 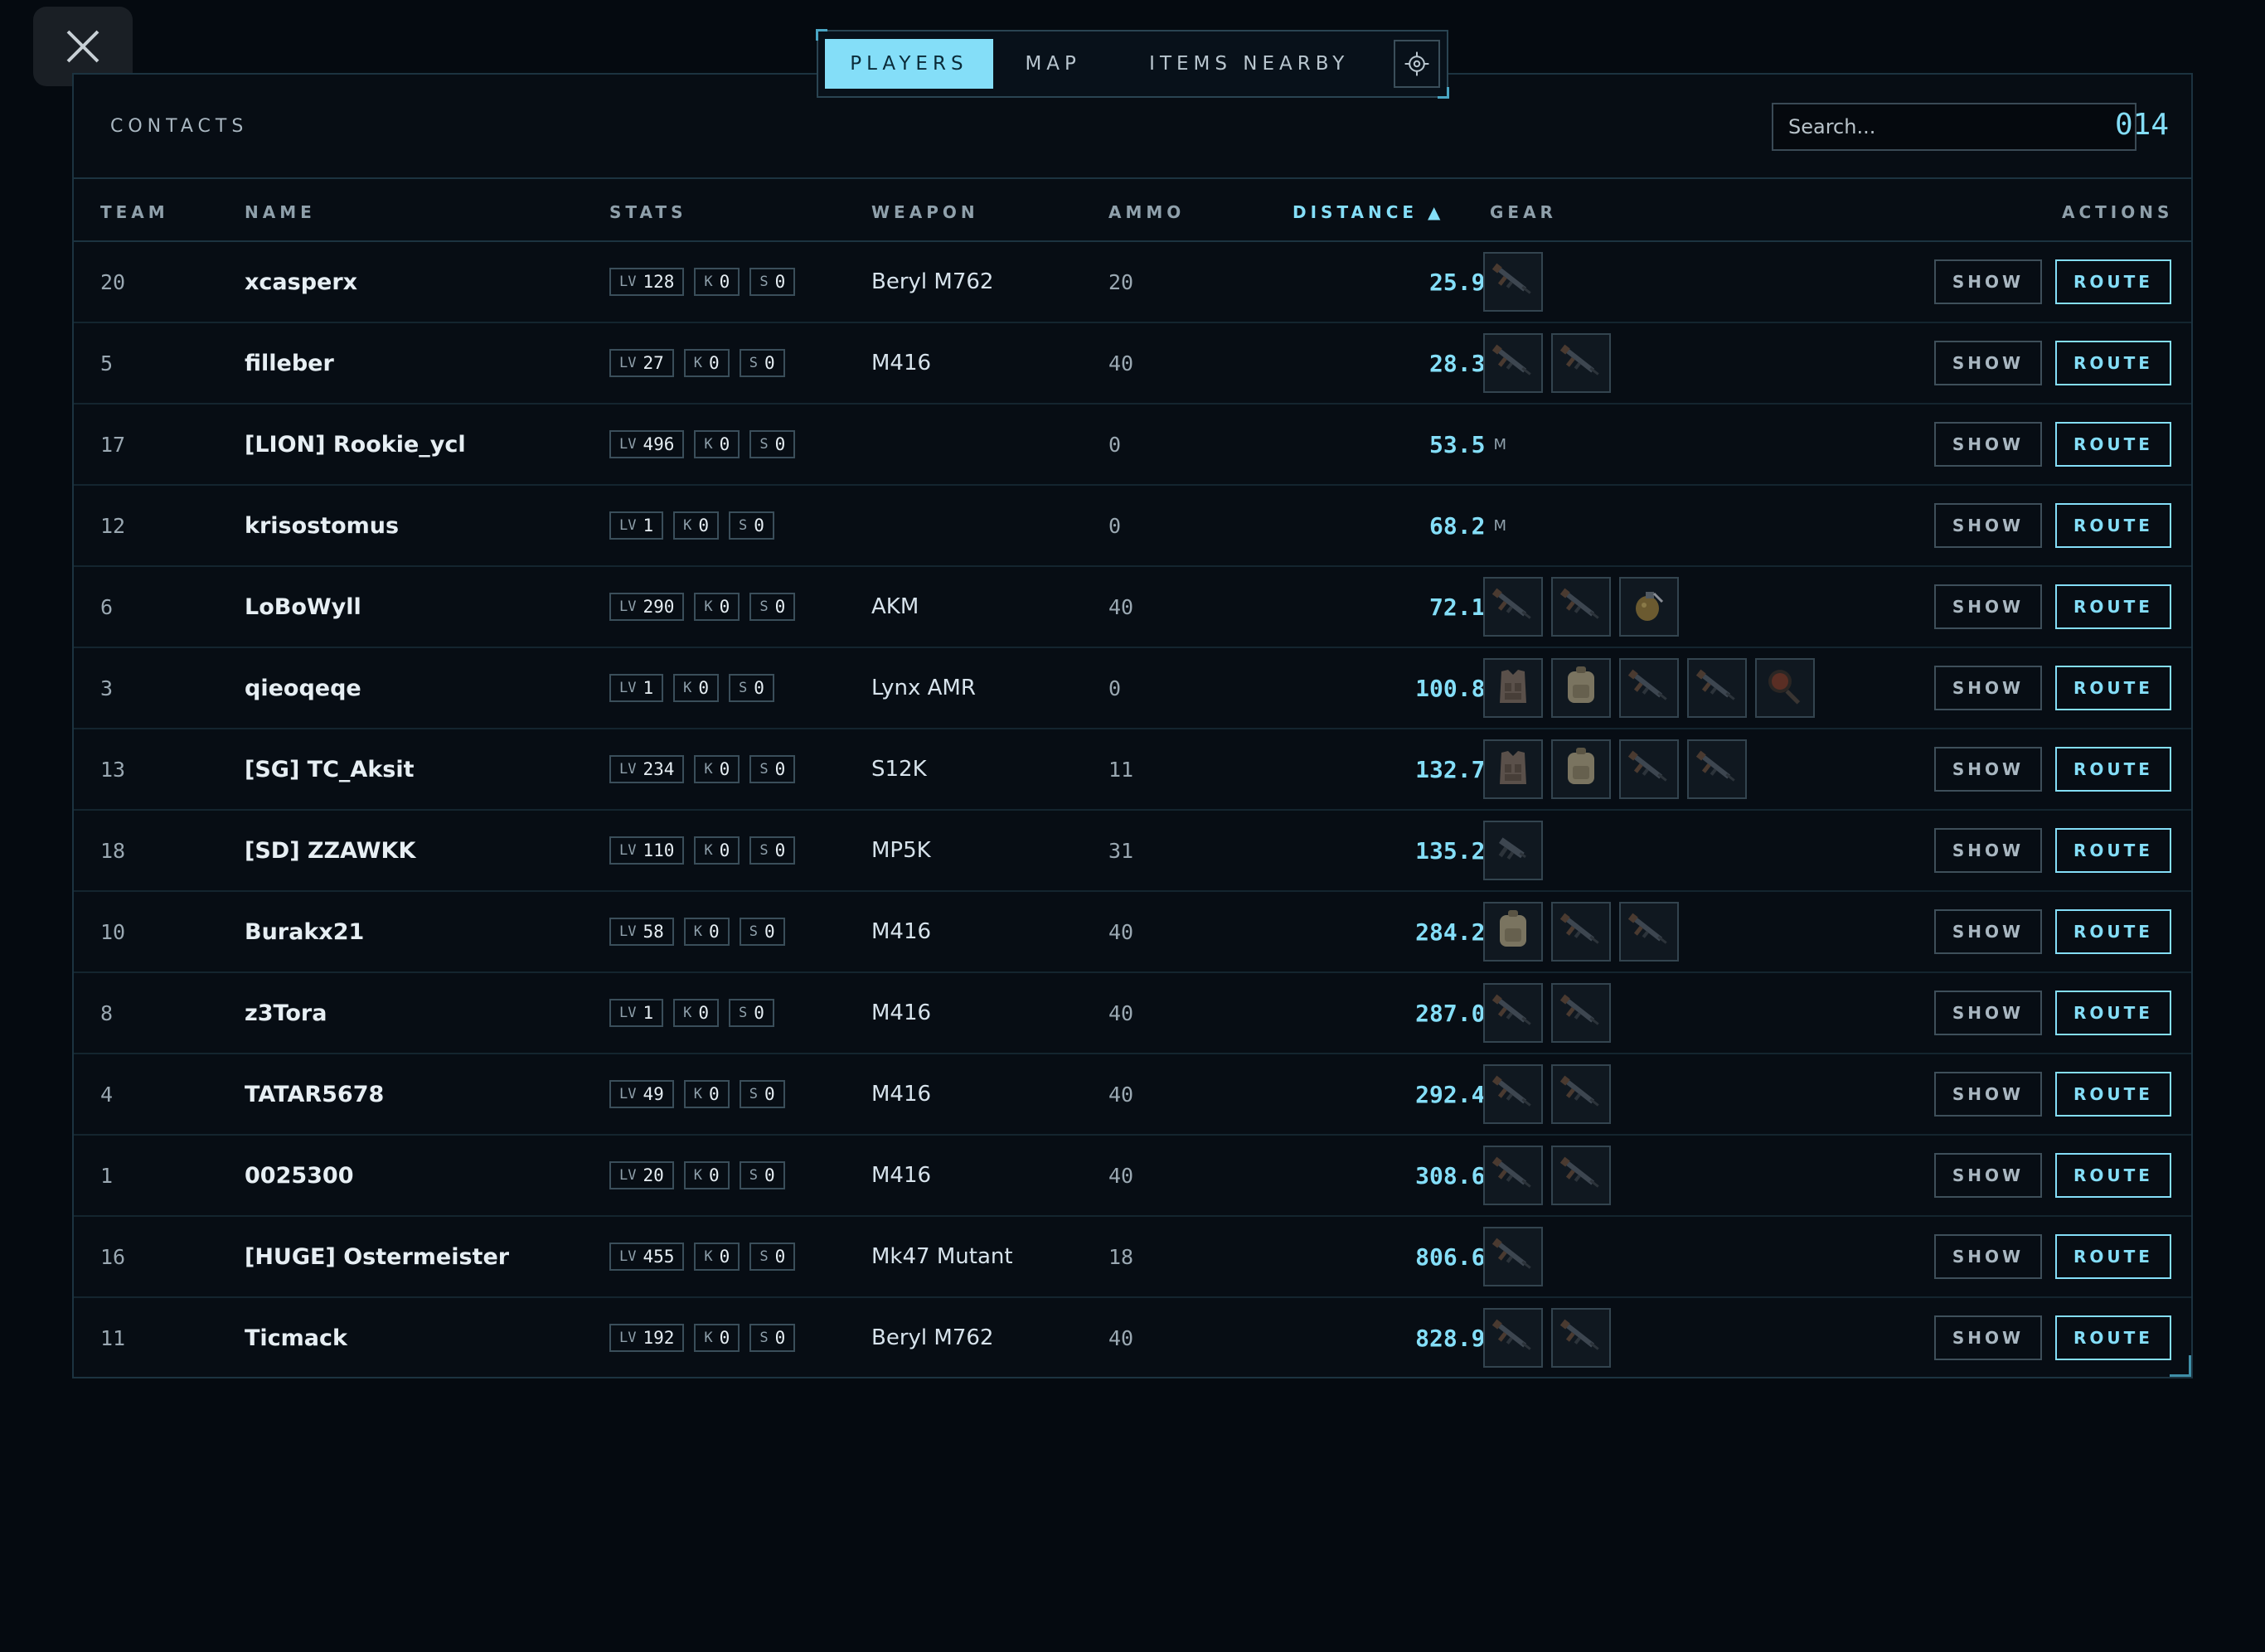 I want to click on table-row: 8z3ToraLV1K0S0M41640287.0MSHOWROUTE, so click(x=1132, y=1013).